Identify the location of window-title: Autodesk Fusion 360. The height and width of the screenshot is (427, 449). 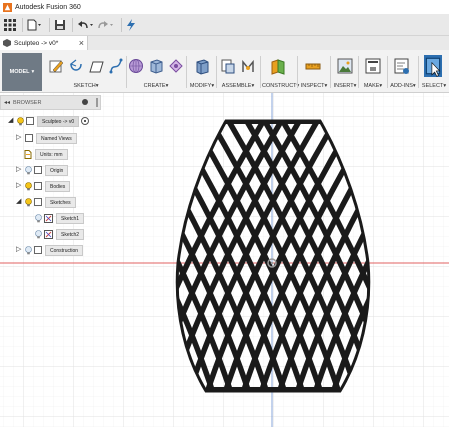
(48, 7).